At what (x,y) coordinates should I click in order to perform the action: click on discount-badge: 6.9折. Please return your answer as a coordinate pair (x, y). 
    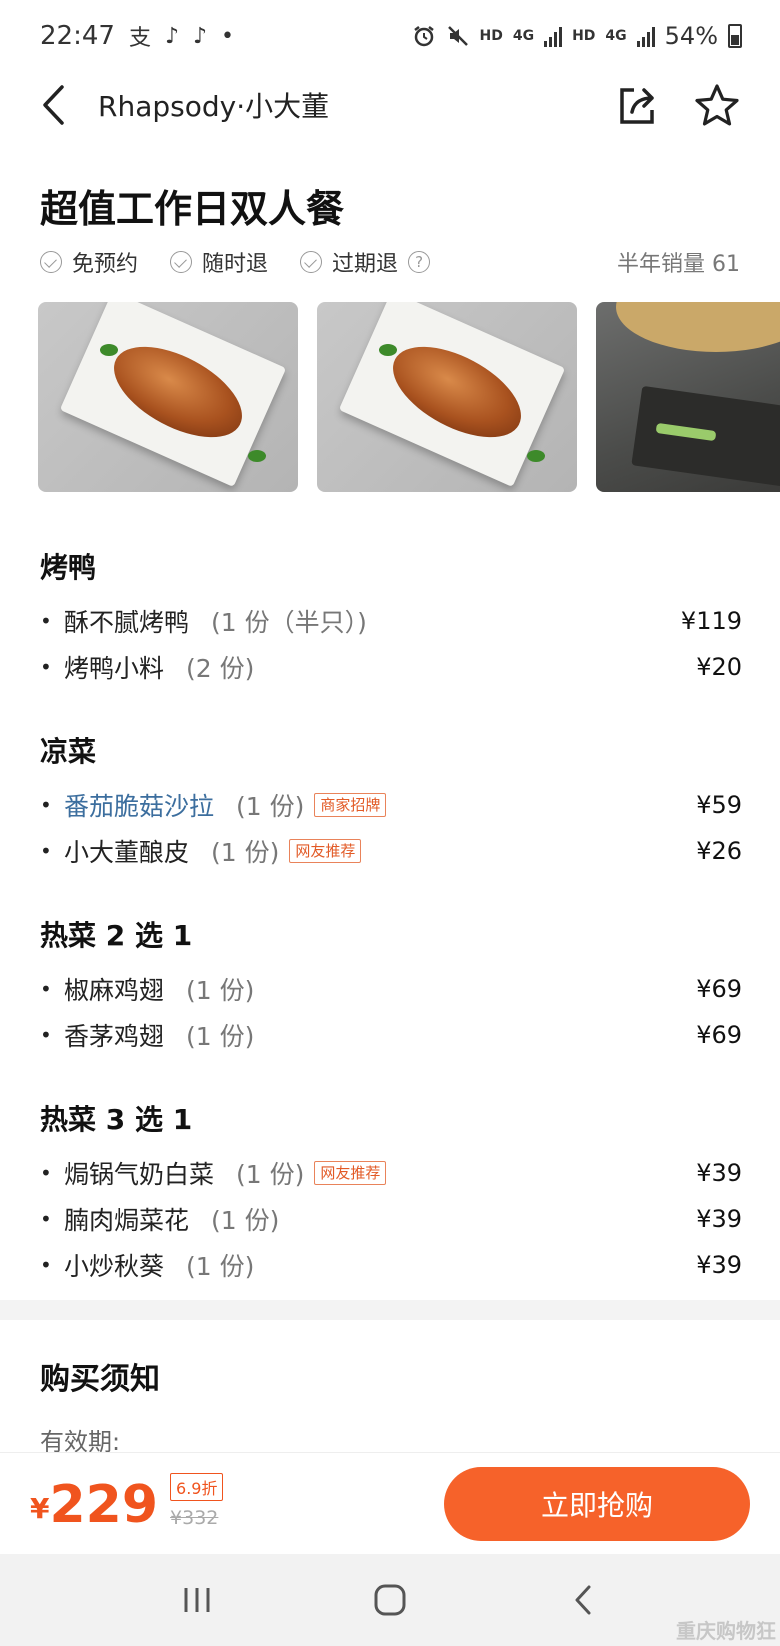
    Looking at the image, I should click on (197, 1486).